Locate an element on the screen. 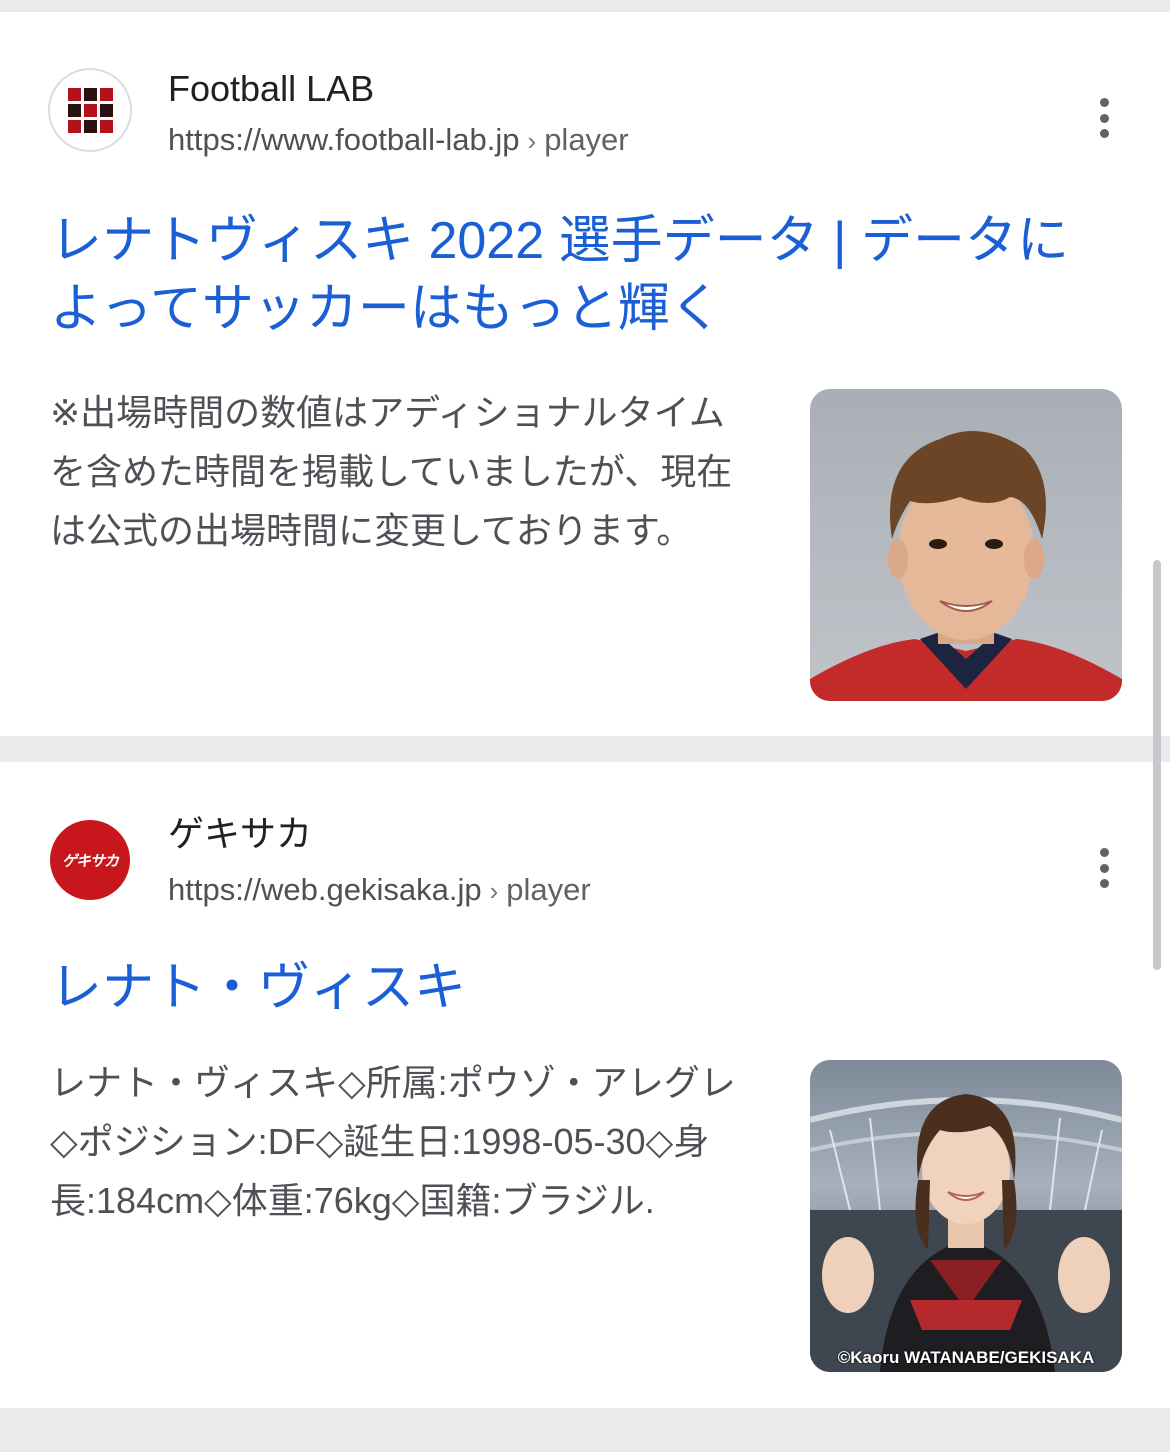 The image size is (1170, 1452). gekisaka-favicon-icon: ゲキサカ is located at coordinates (90, 860).